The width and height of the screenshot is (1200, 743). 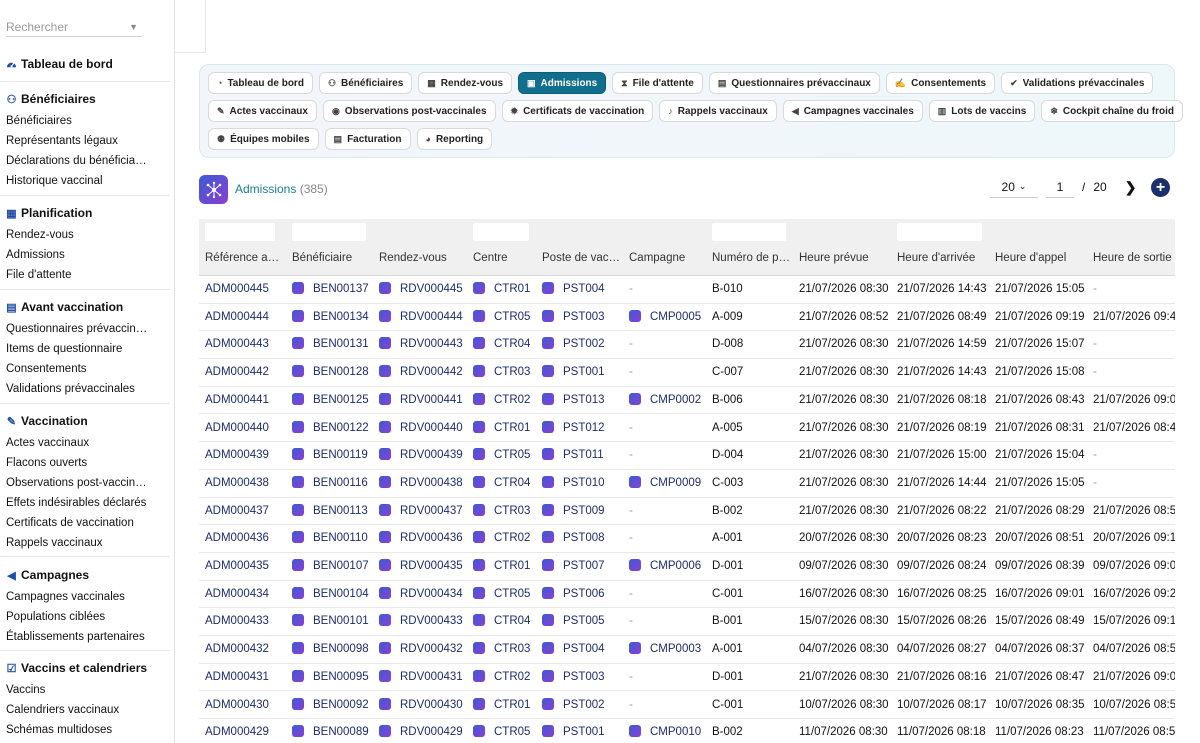 What do you see at coordinates (247, 455) in the screenshot?
I see `table-cell: ADM000439` at bounding box center [247, 455].